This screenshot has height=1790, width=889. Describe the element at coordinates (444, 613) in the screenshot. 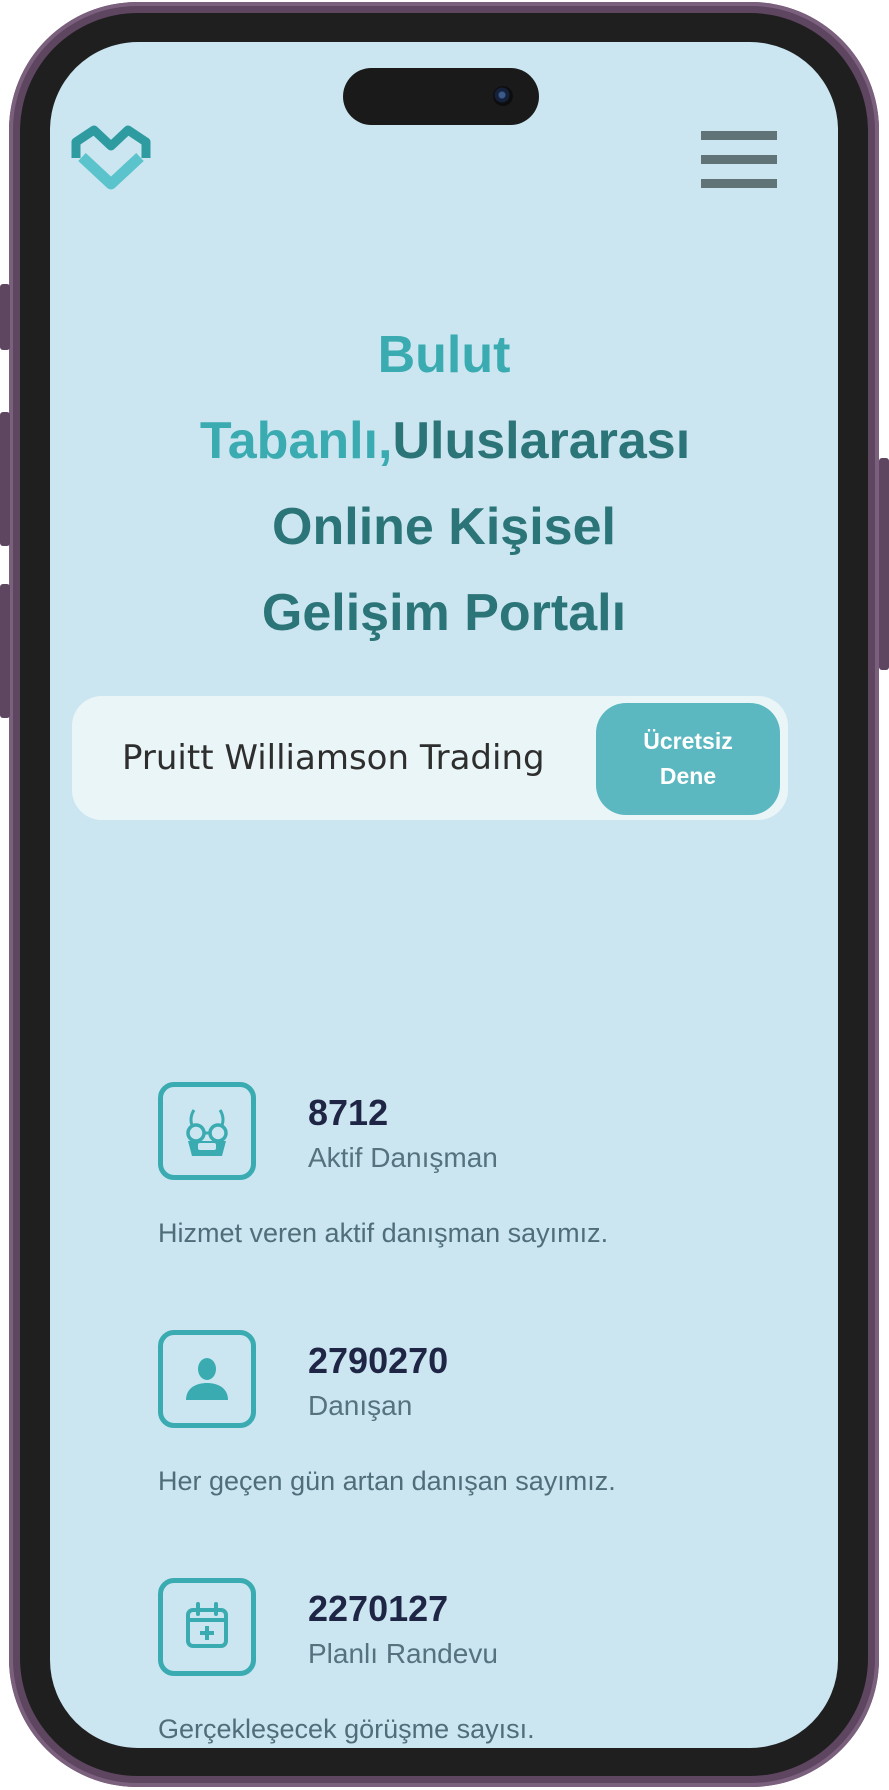

I see `hero-line-4: Gelişim Portalı` at that location.